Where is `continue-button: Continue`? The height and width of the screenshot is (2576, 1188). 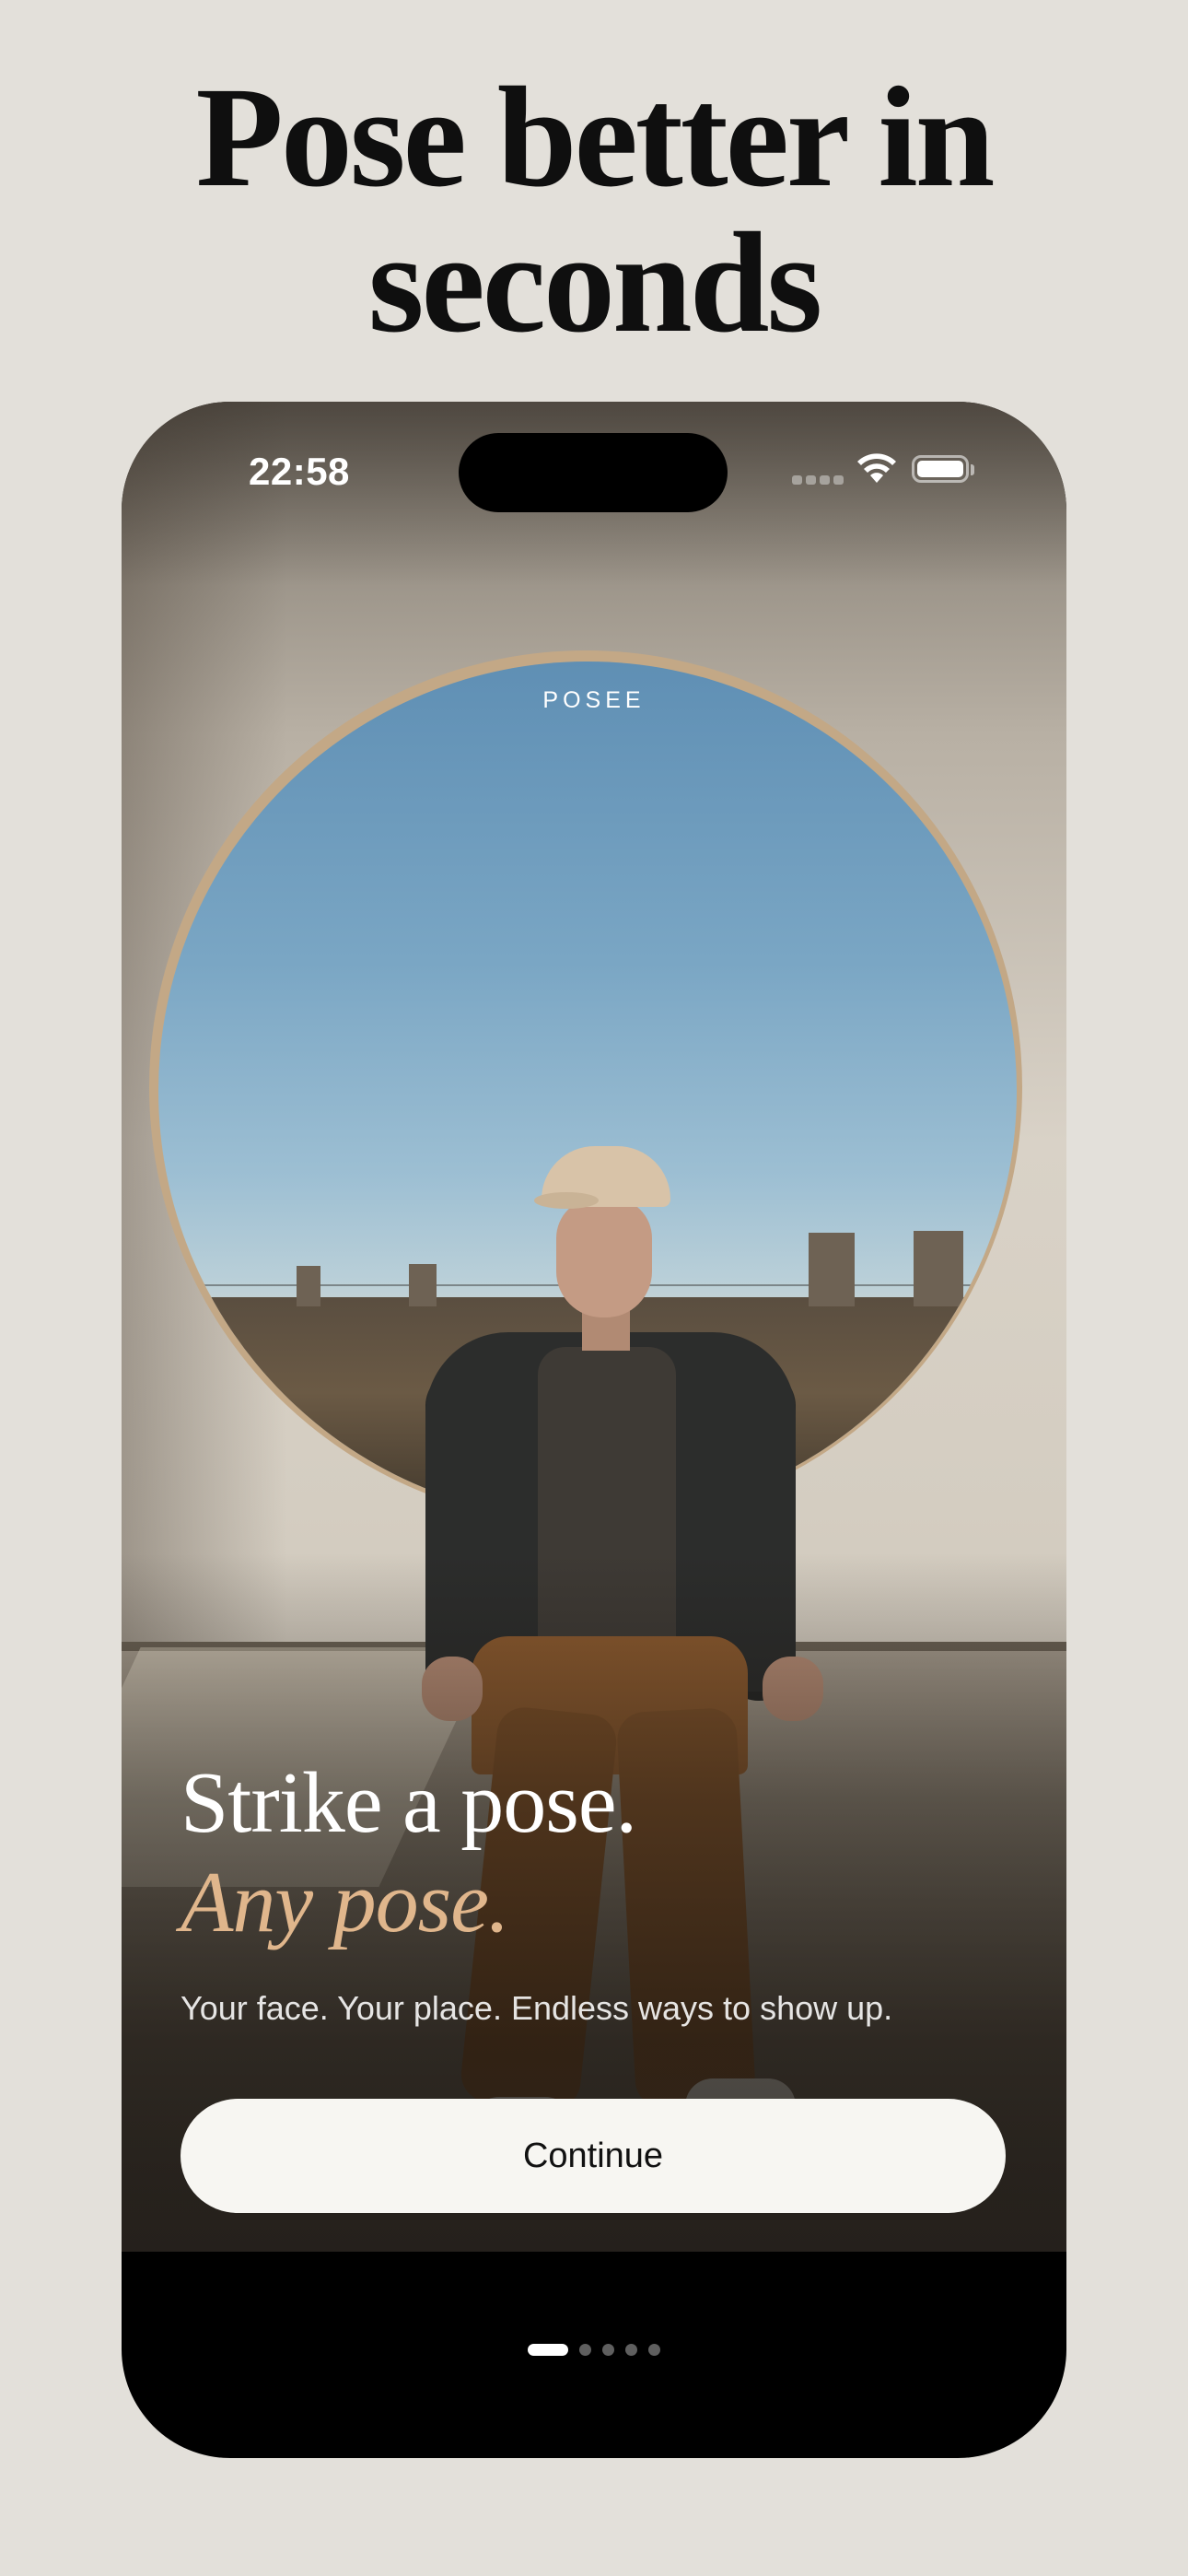 continue-button: Continue is located at coordinates (593, 2156).